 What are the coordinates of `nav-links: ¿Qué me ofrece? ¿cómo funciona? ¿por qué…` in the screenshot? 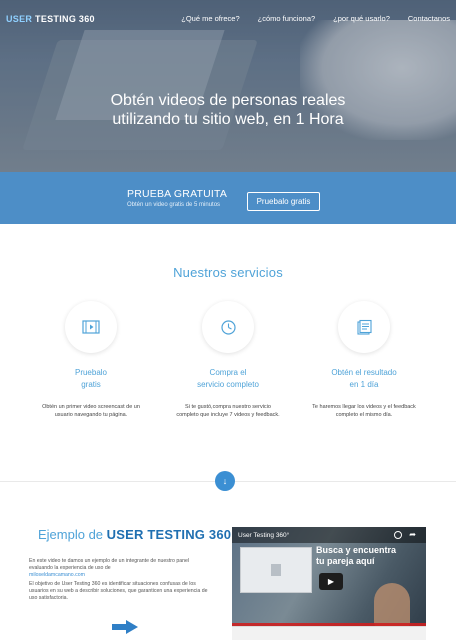 It's located at (315, 18).